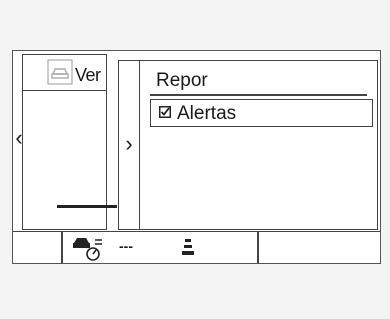 Image resolution: width=390 pixels, height=319 pixels. I want to click on background-panel-title: Ver, so click(88, 75).